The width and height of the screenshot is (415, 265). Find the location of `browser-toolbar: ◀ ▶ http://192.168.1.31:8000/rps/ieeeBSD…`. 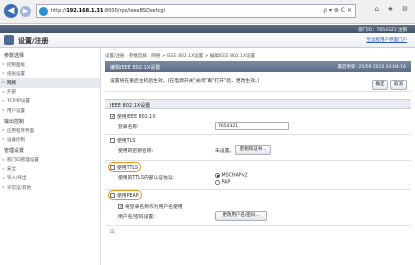

browser-toolbar: ◀ ▶ http://192.168.1.31:8000/rps/ieeeBSD… is located at coordinates (207, 12).